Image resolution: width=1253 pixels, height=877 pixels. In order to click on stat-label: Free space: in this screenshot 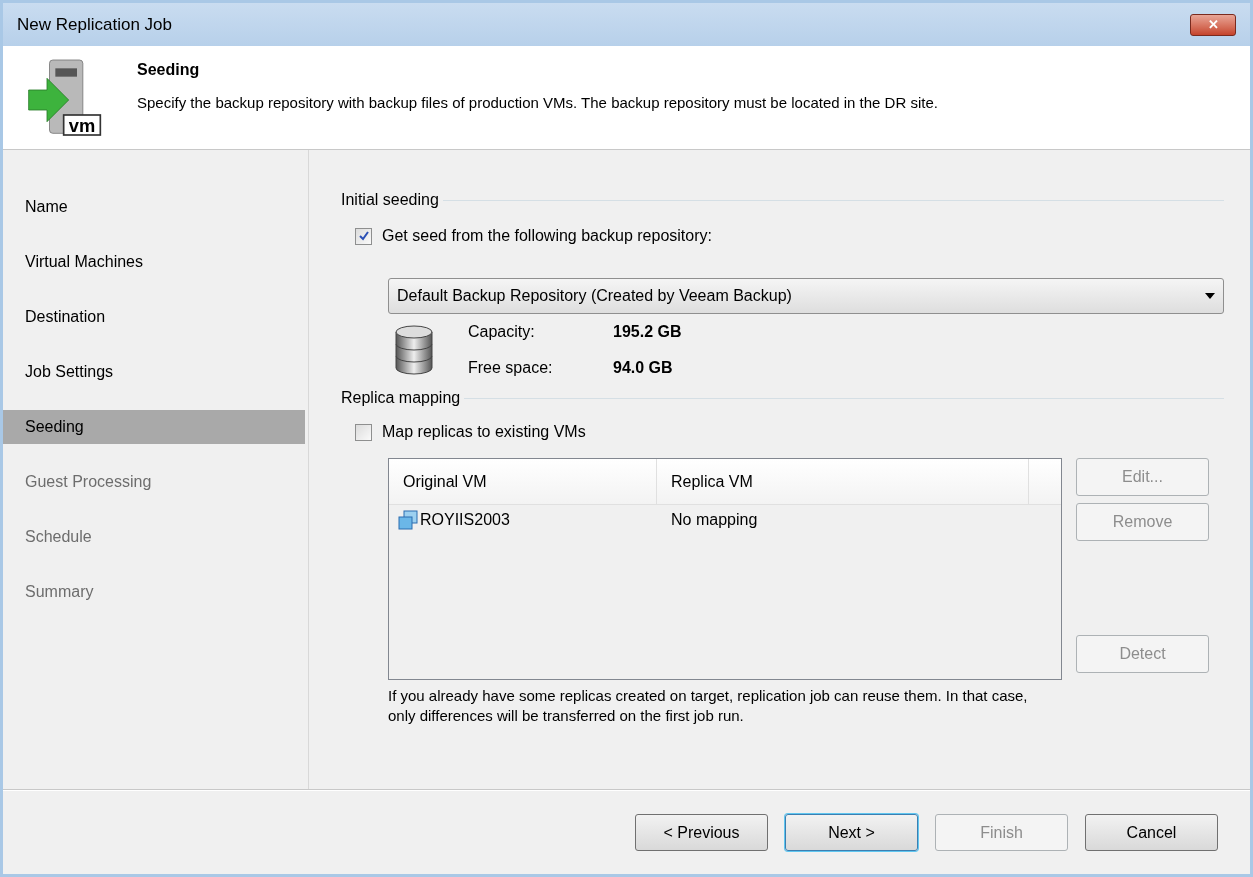, I will do `click(511, 368)`.